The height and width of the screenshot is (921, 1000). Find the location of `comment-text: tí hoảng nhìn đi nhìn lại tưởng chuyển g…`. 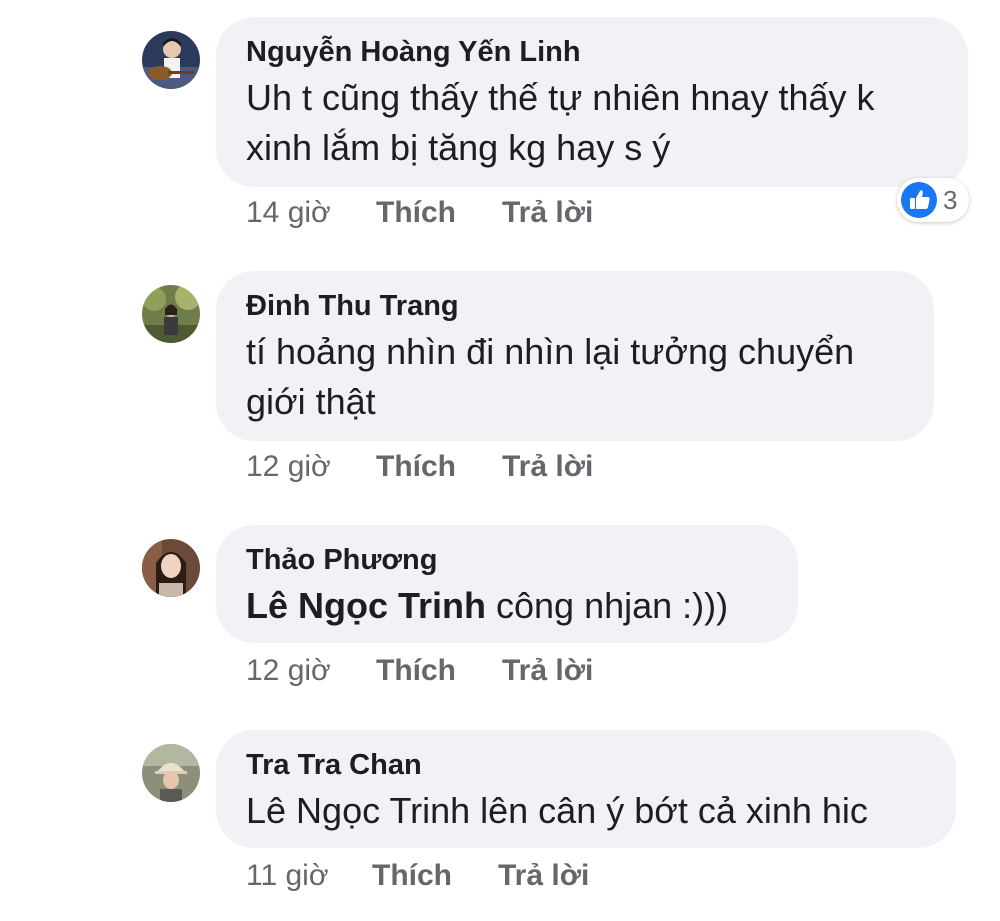

comment-text: tí hoảng nhìn đi nhìn lại tưởng chuyển g… is located at coordinates (550, 376).